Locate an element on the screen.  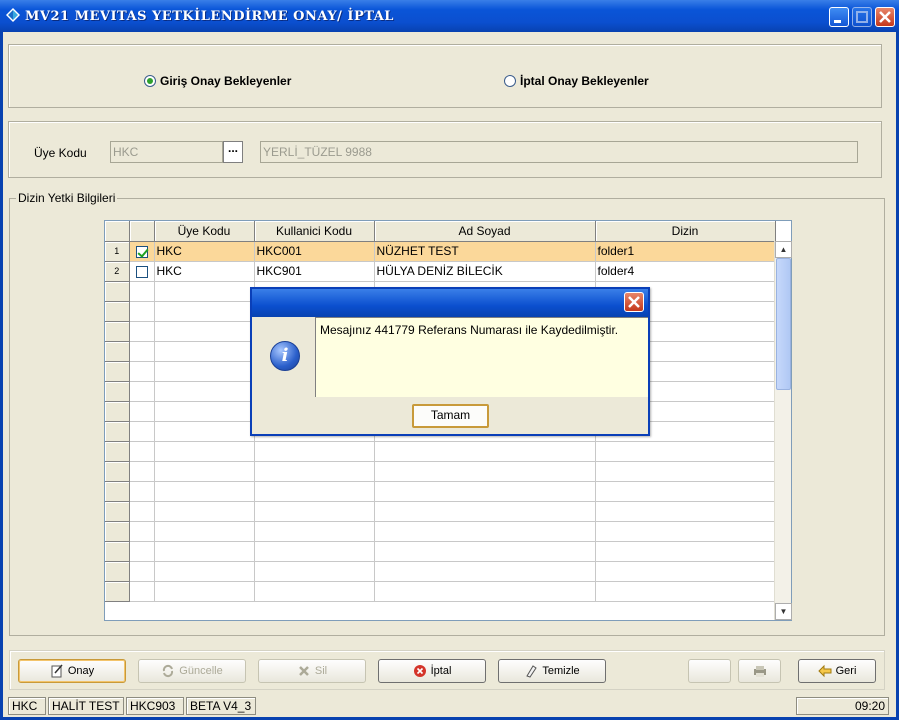
scroll-up-arrow: ▲ is located at coordinates (783, 249).